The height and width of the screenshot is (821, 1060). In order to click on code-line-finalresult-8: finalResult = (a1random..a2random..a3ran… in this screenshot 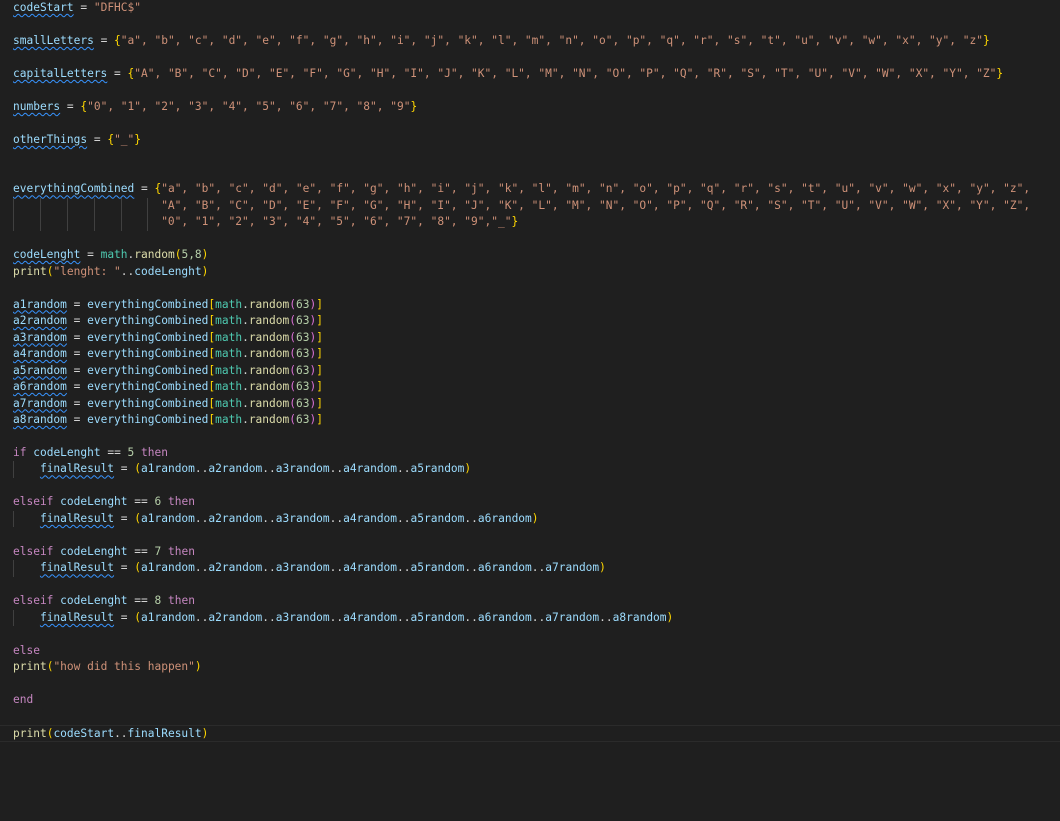, I will do `click(530, 618)`.